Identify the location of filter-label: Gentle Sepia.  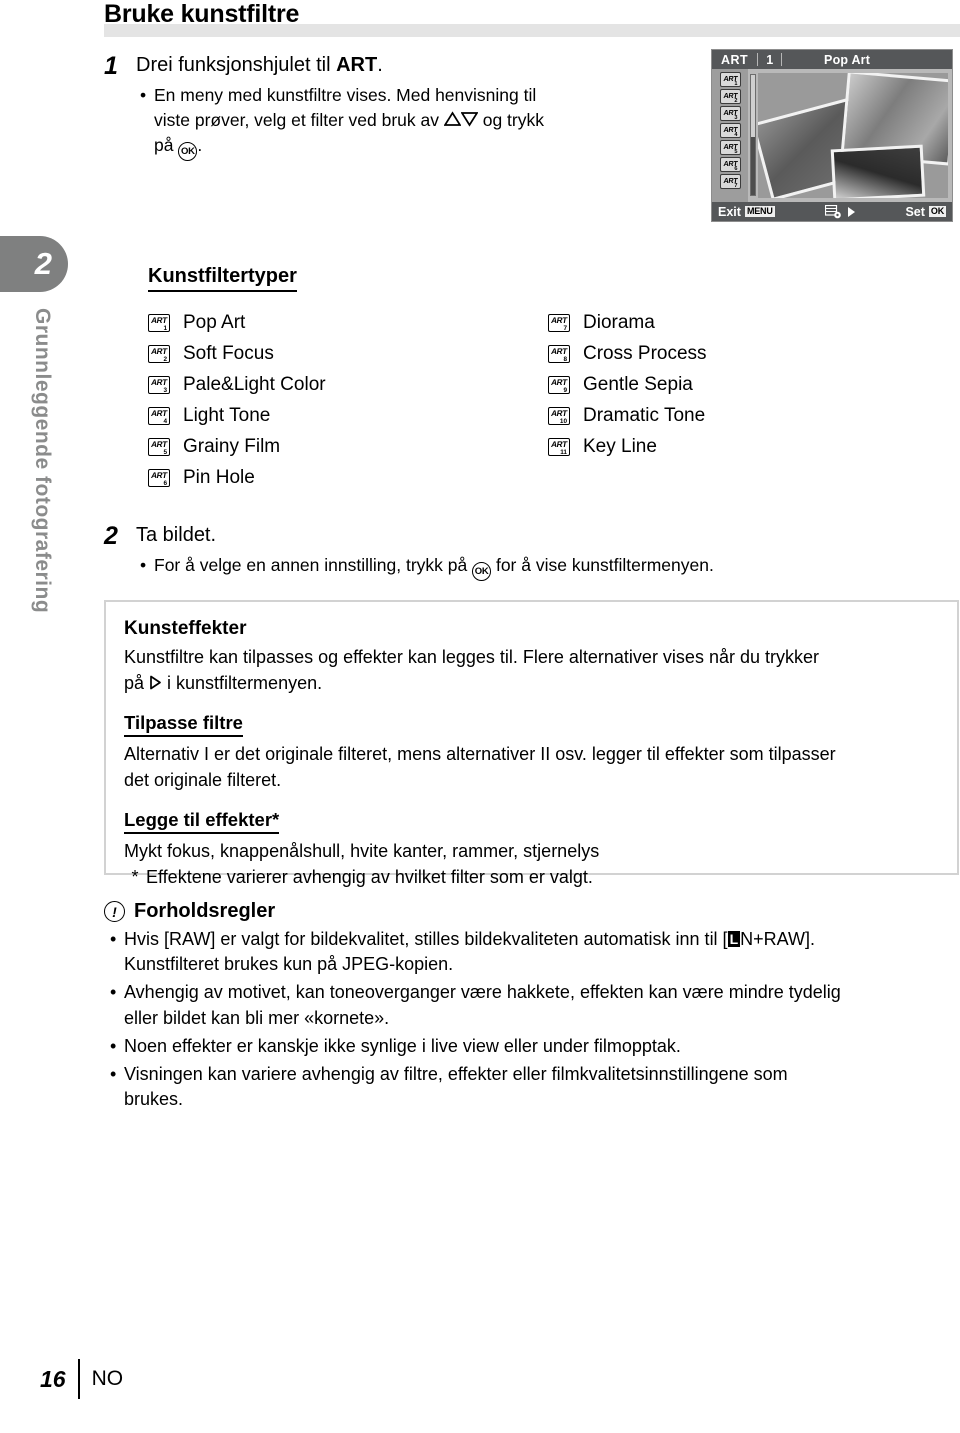
(638, 384).